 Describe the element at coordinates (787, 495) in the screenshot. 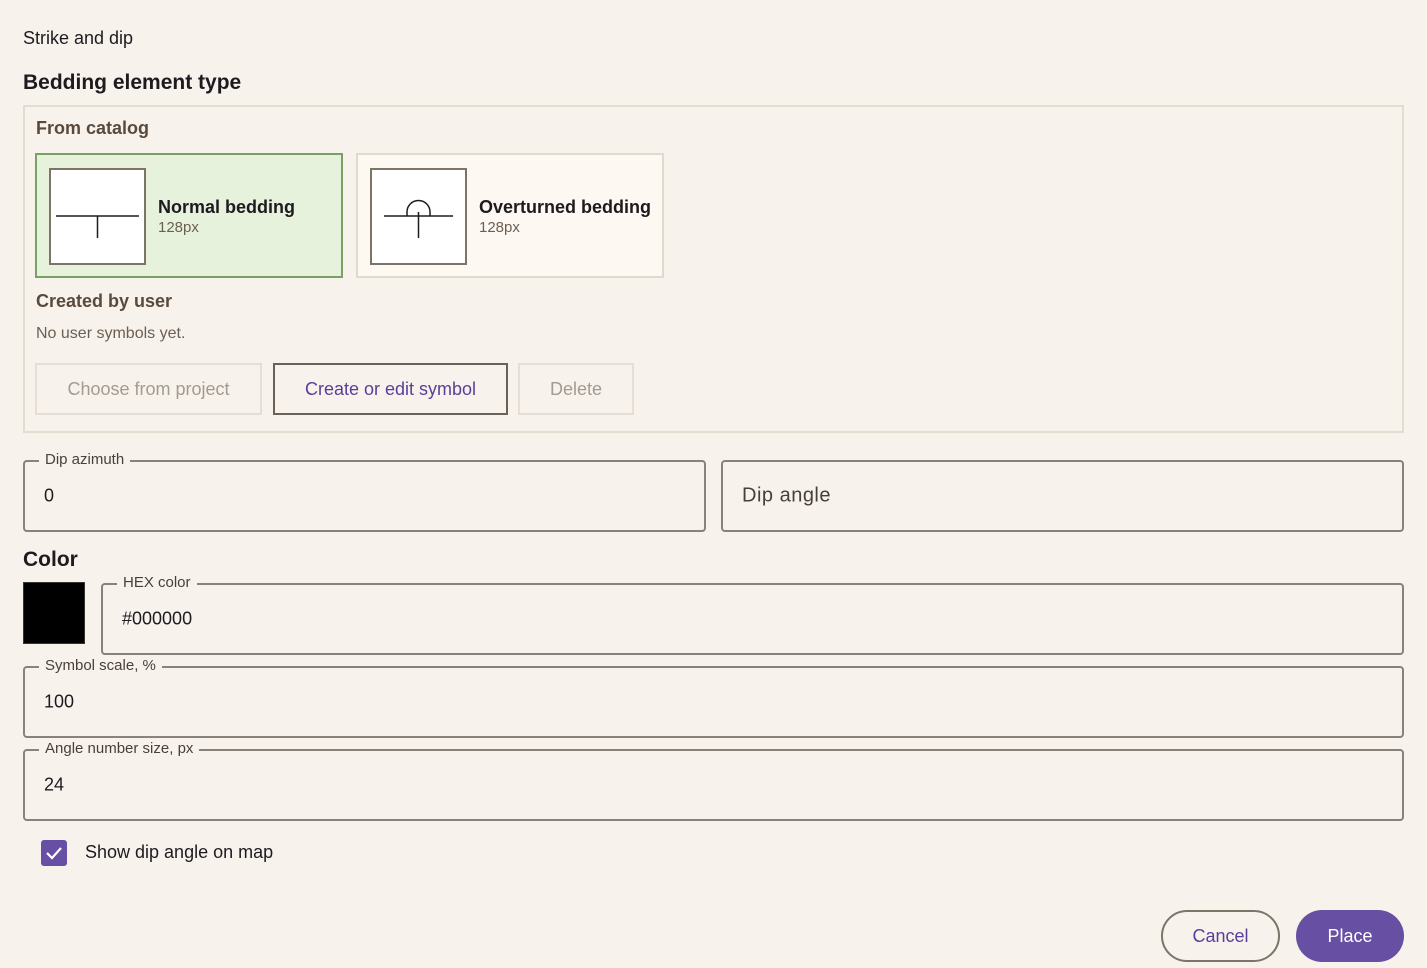

I see `dip-angle-placeholder: Dip angle` at that location.